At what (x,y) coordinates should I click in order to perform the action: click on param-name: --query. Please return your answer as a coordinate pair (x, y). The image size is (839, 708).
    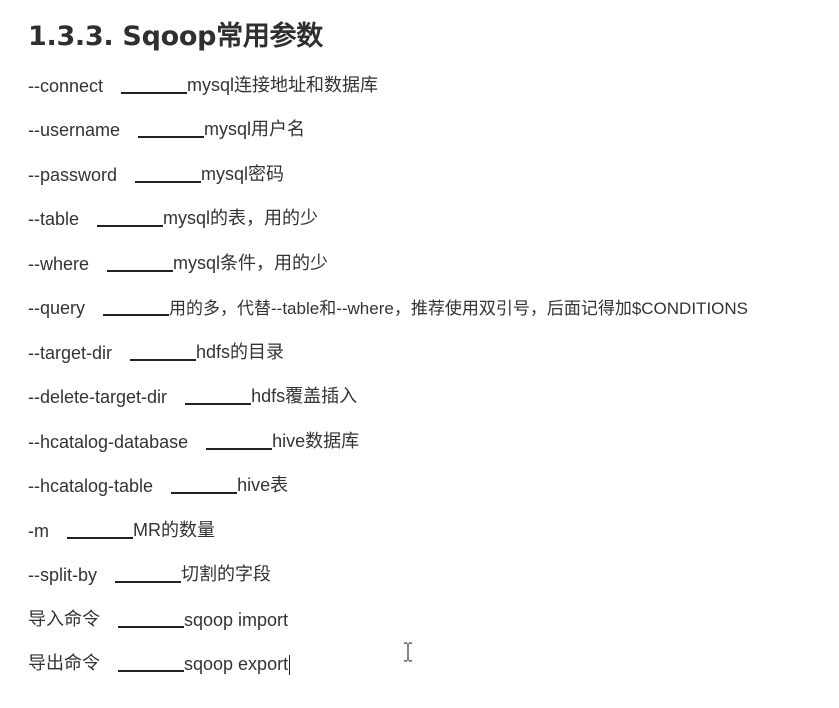
    Looking at the image, I should click on (57, 308).